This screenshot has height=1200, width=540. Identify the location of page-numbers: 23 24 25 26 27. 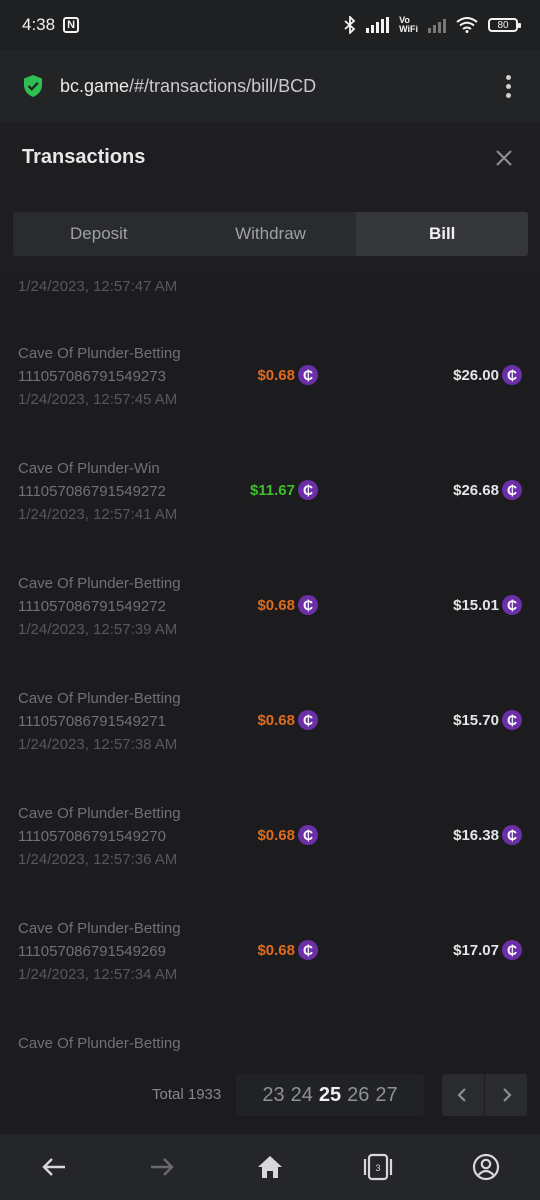
(330, 1095).